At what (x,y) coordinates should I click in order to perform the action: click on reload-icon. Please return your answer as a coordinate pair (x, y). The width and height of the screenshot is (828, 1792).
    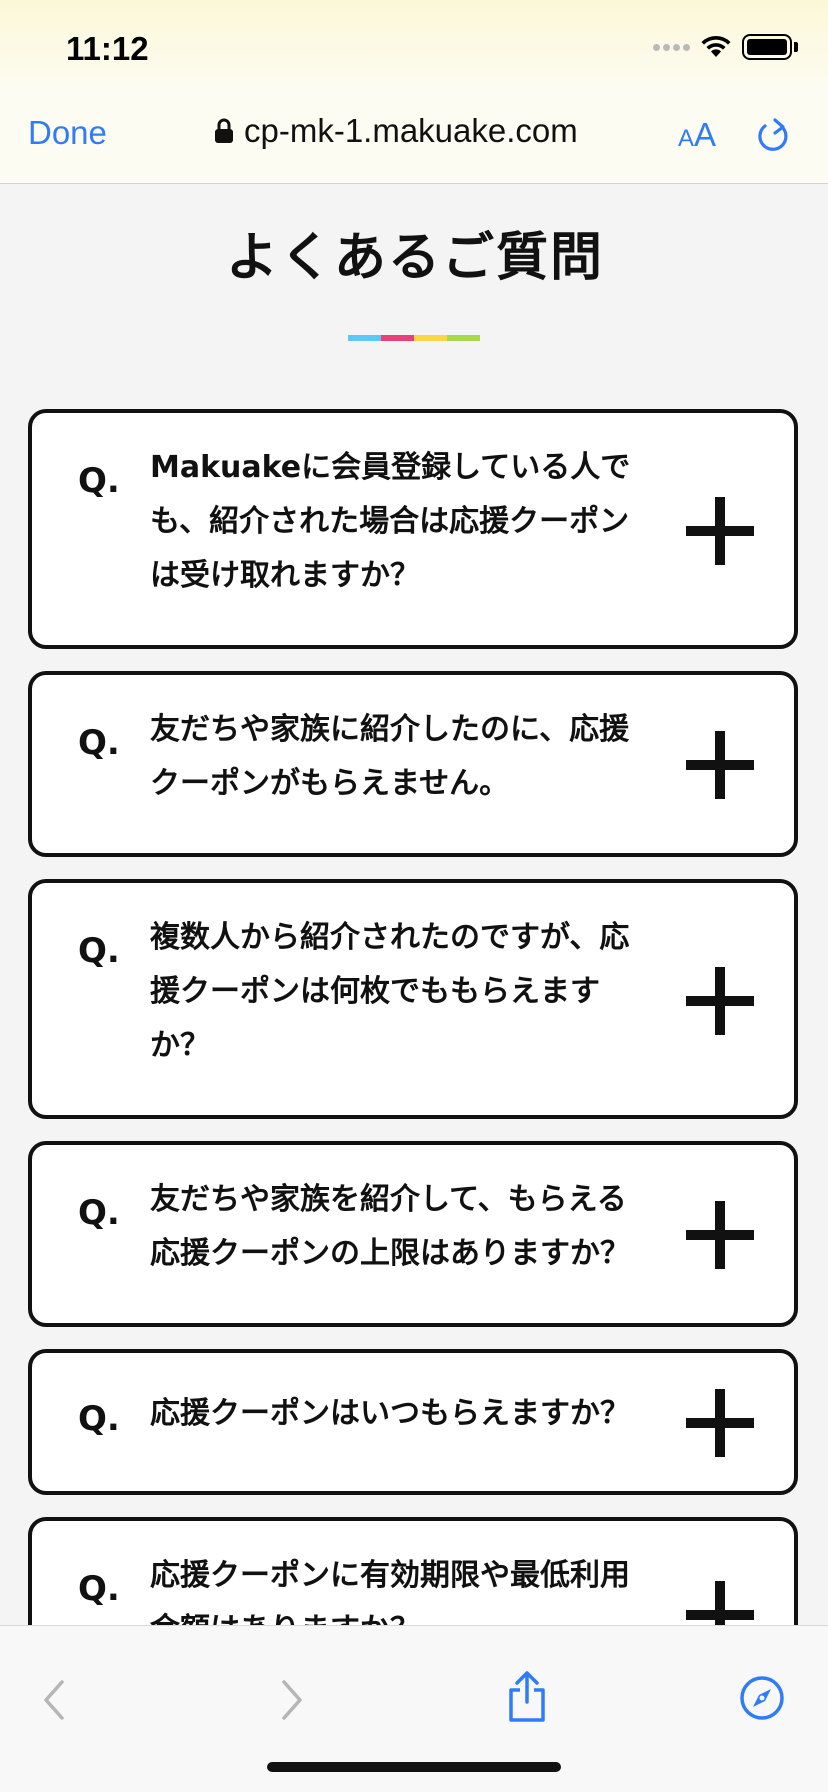
    Looking at the image, I should click on (774, 138).